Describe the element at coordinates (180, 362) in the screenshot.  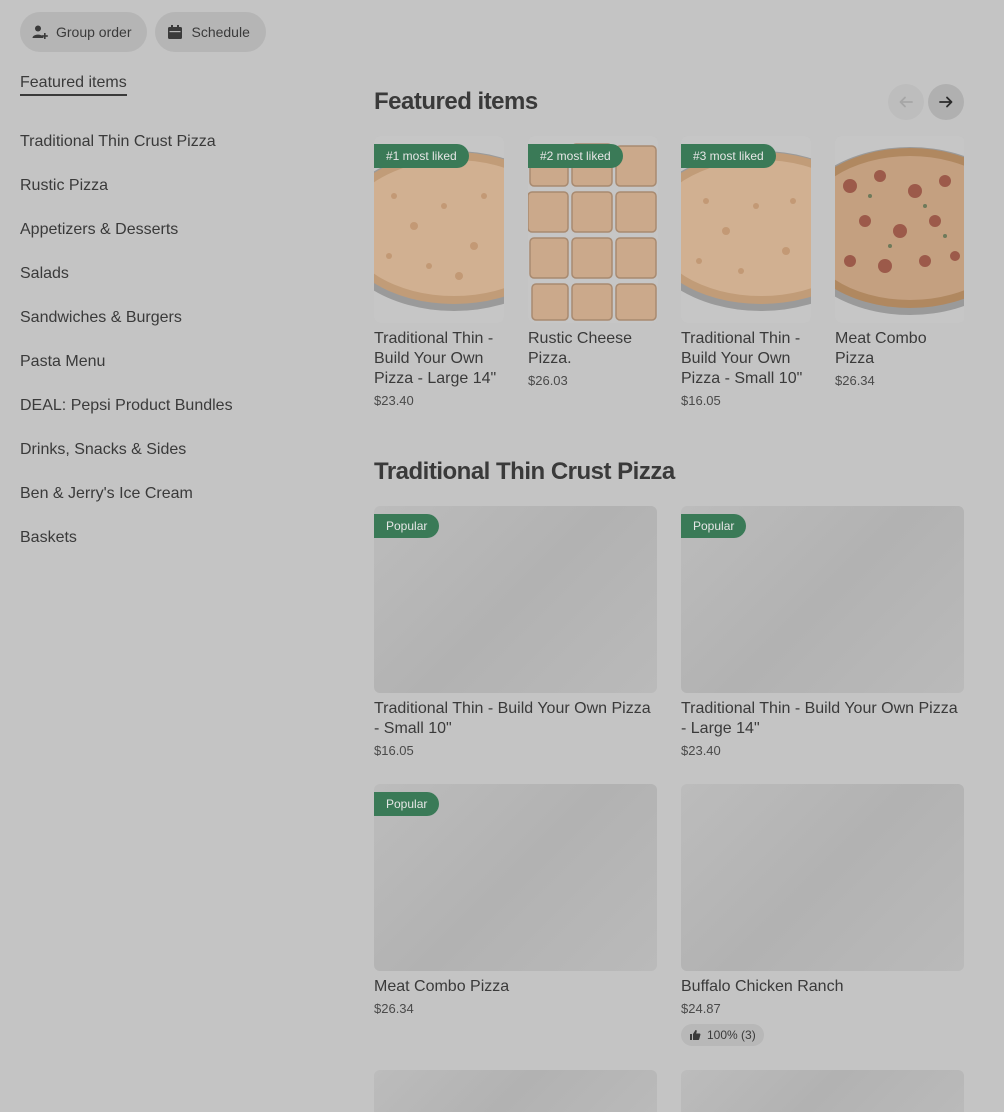
I see `nav-item-pasta-menu: Pasta Menu` at that location.